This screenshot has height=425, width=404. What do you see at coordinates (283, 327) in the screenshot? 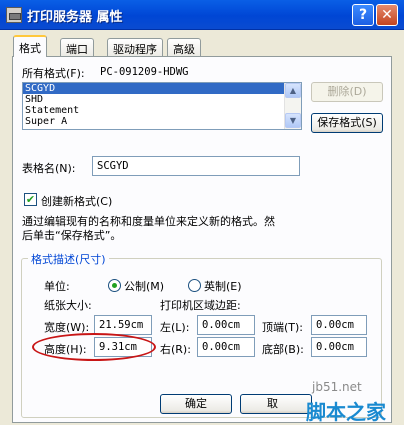
I see `top-margin-label: 顶端(T):` at bounding box center [283, 327].